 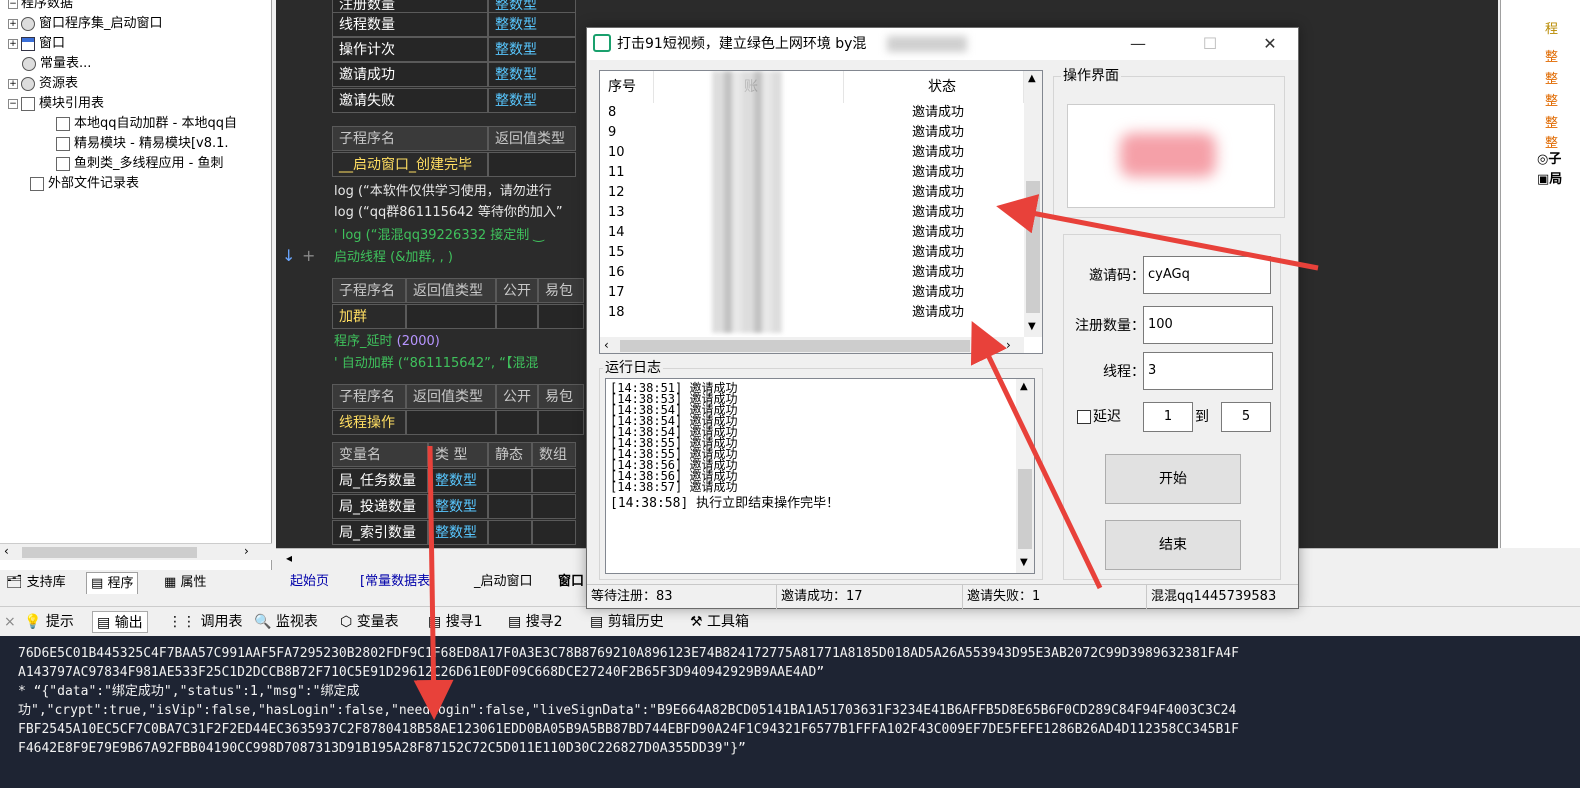 What do you see at coordinates (289, 558) in the screenshot?
I see `scroll-left-icon: ◂` at bounding box center [289, 558].